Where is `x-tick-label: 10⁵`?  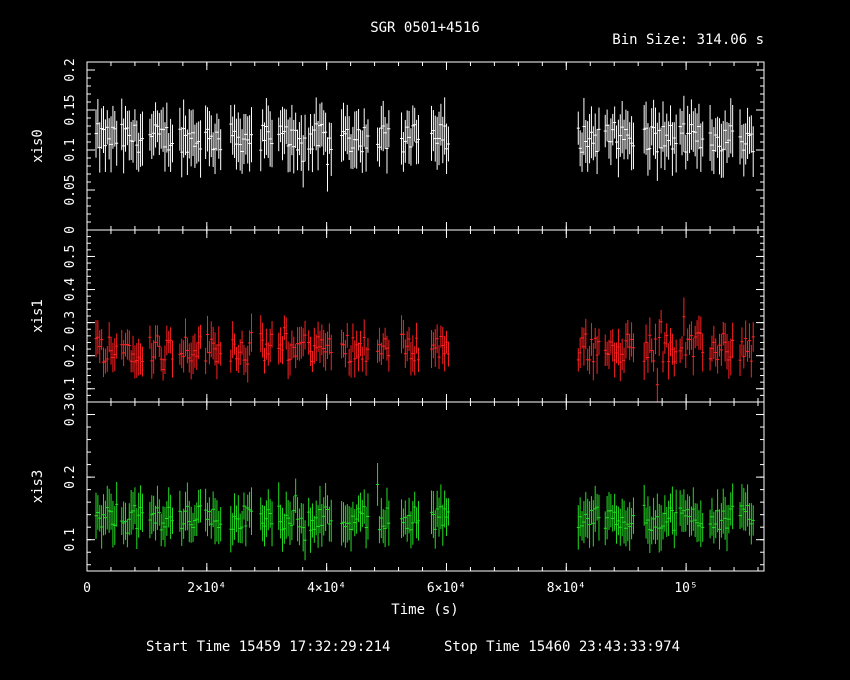 x-tick-label: 10⁵ is located at coordinates (685, 588).